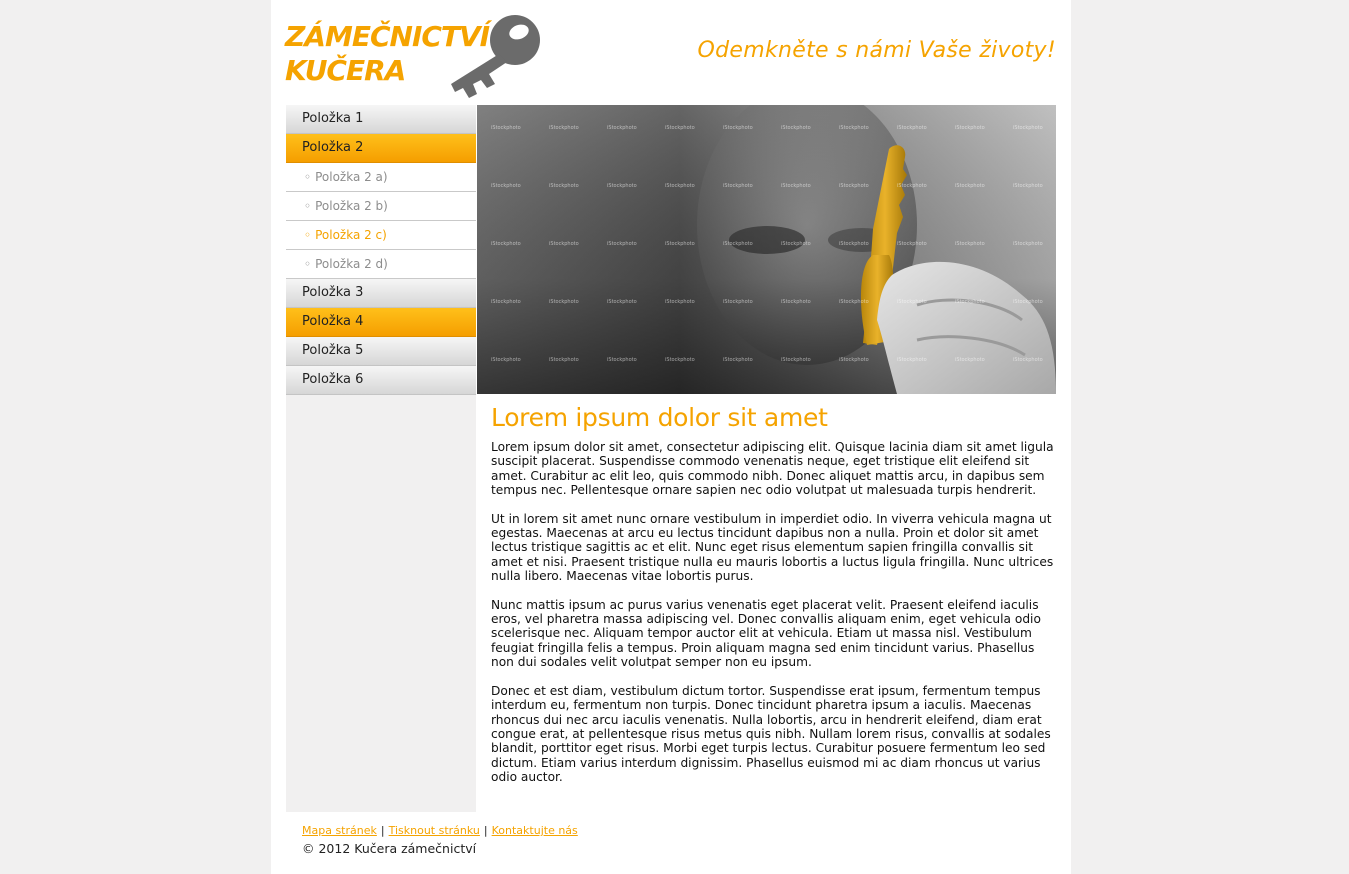 This screenshot has height=874, width=1349. Describe the element at coordinates (381, 351) in the screenshot. I see `nav-item-5: Položka 5` at that location.